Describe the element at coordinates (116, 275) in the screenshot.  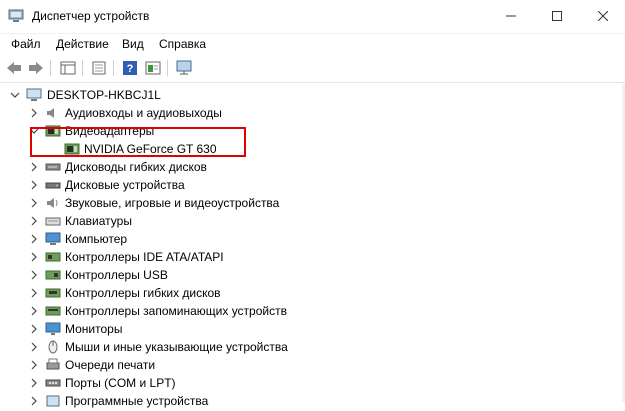
I see `tree-item-label: Контроллеры USB` at that location.